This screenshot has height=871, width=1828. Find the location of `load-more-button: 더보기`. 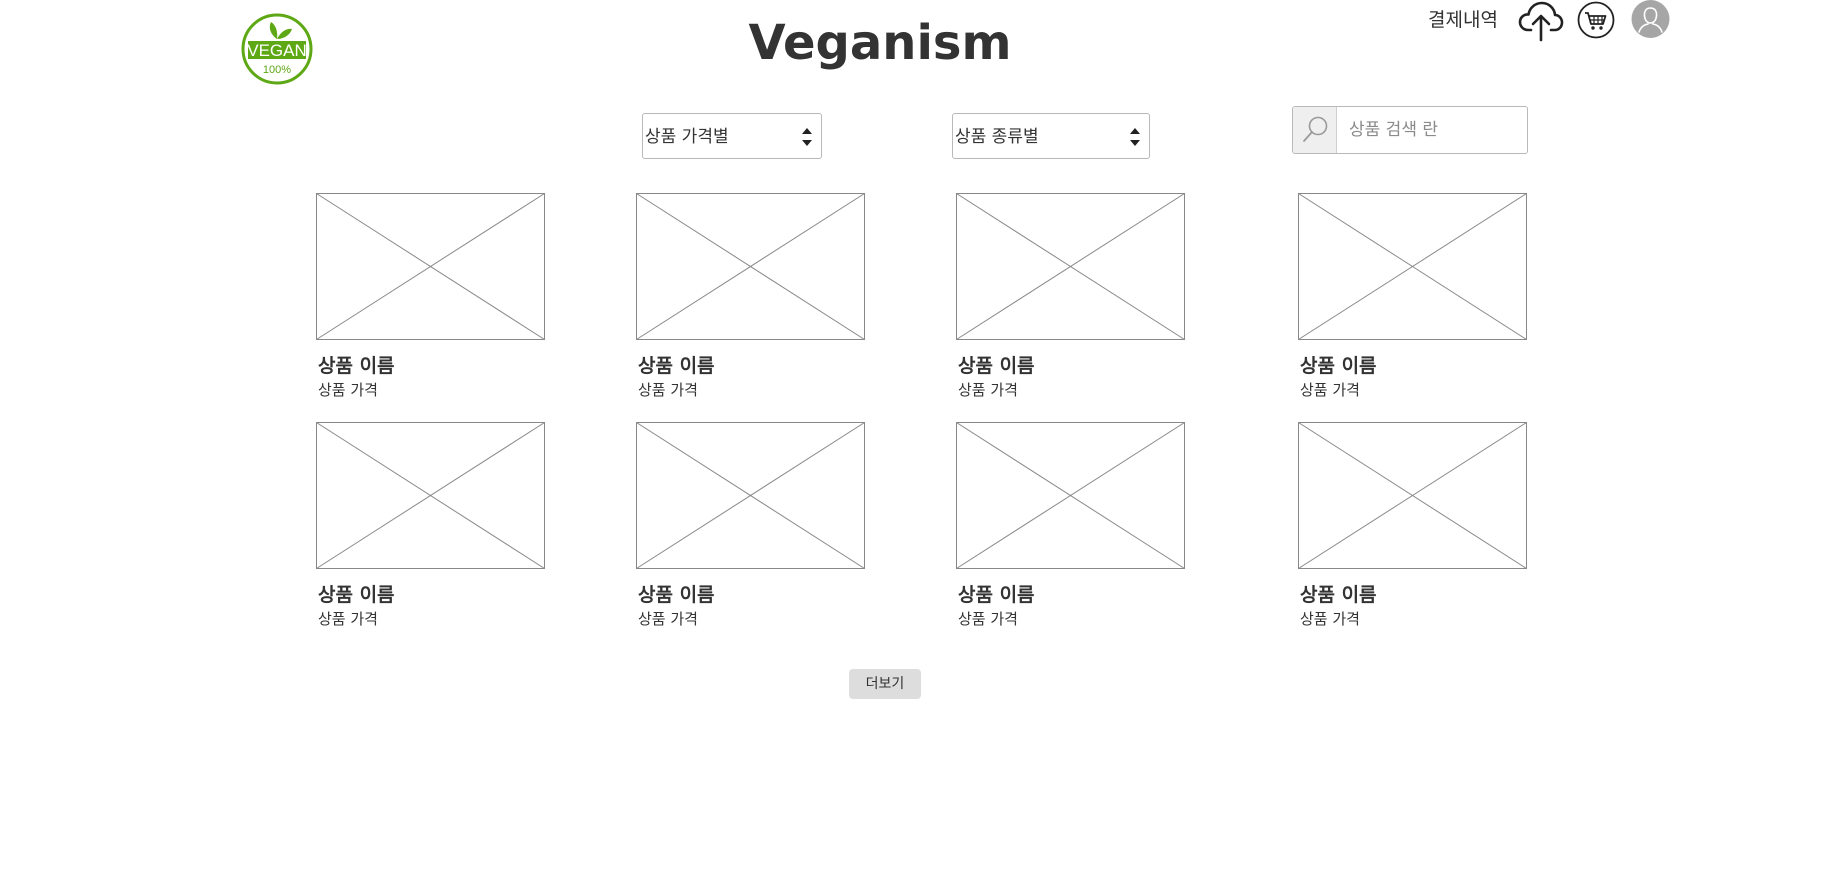

load-more-button: 더보기 is located at coordinates (885, 684).